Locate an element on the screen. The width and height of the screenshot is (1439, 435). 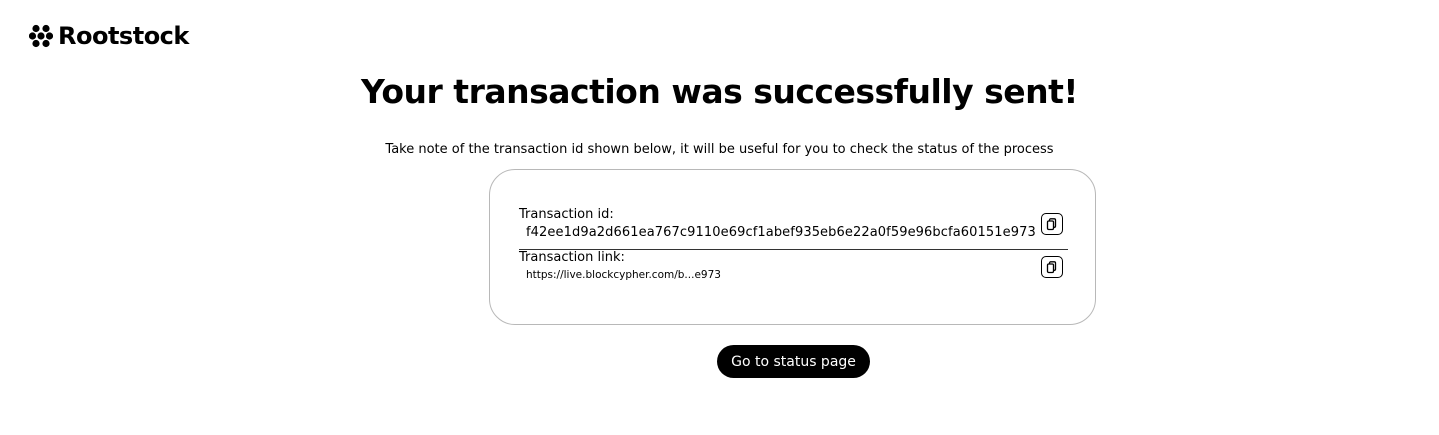
rootstock-logo: Rootstock is located at coordinates (109, 36).